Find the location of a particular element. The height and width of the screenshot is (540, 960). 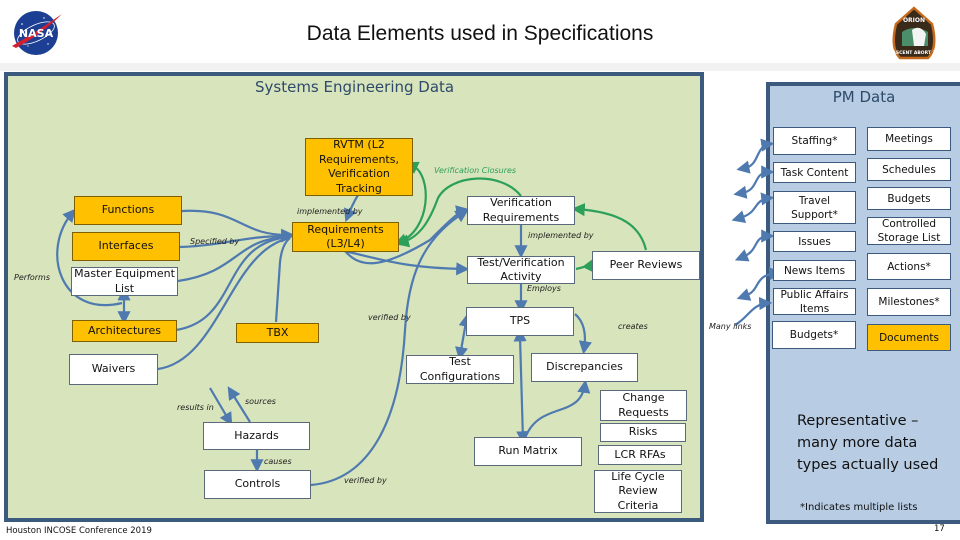

node-risks: Risks is located at coordinates (643, 432).